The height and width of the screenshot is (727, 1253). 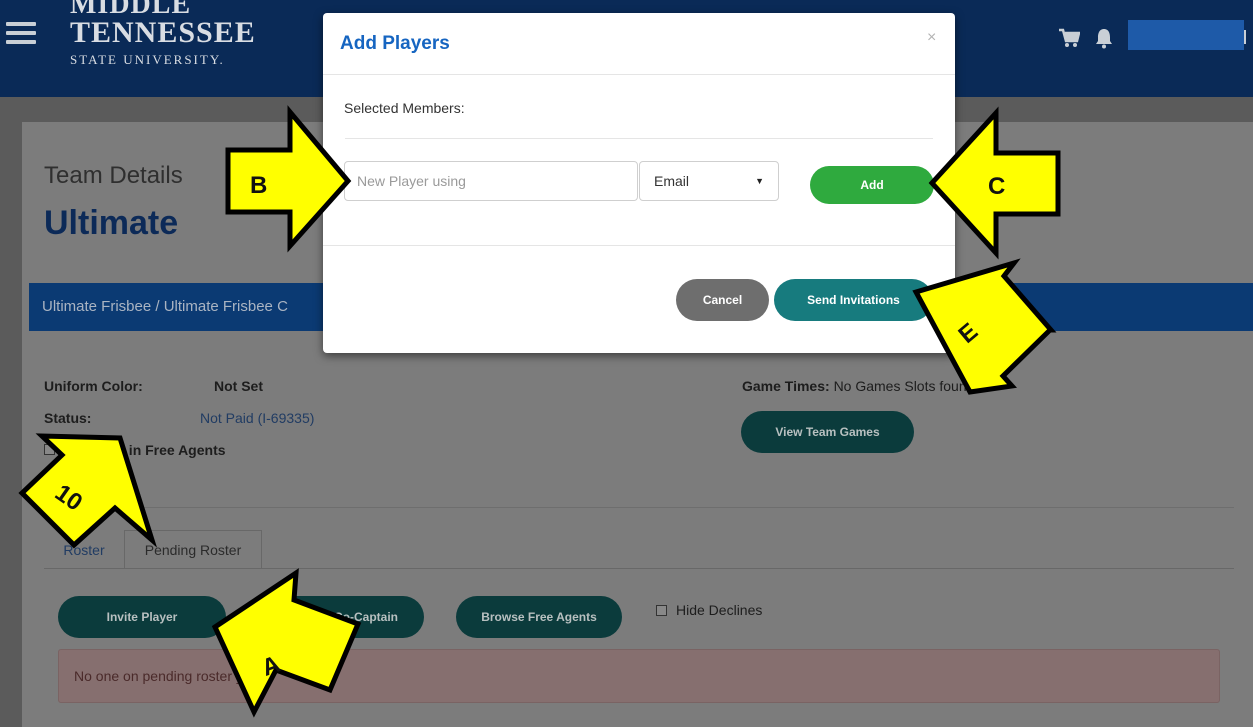 I want to click on add-button: Add, so click(x=872, y=185).